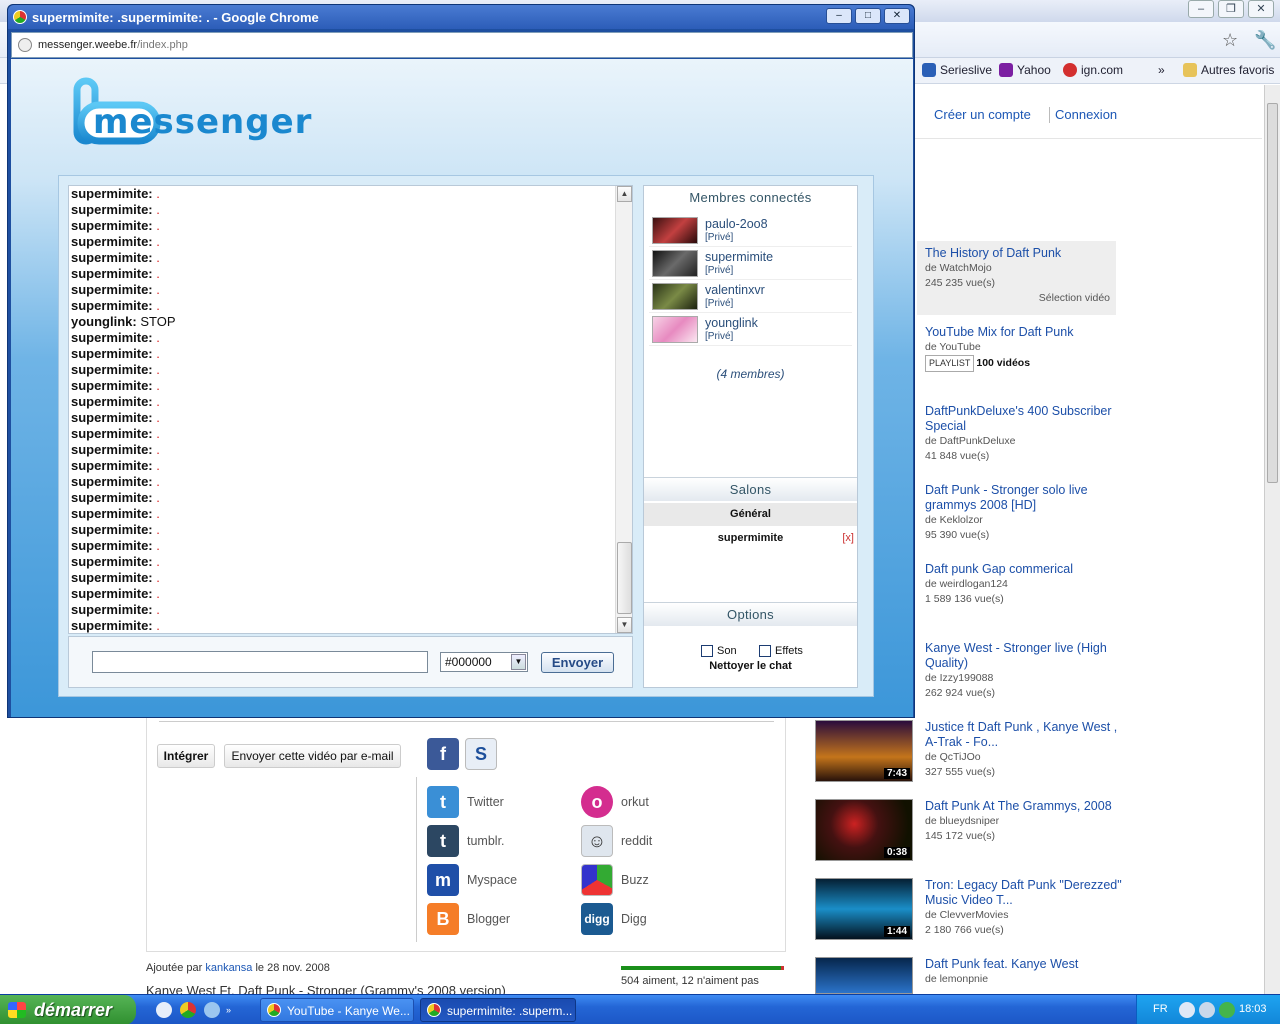  What do you see at coordinates (1201, 9) in the screenshot?
I see `minimize-button: –` at bounding box center [1201, 9].